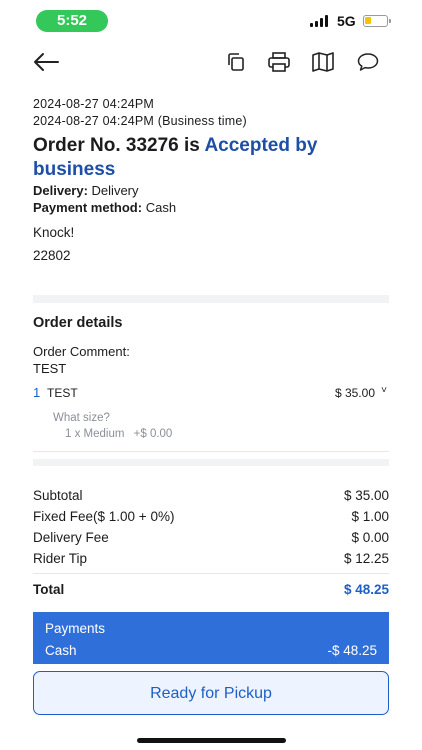 The height and width of the screenshot is (750, 422). I want to click on cellular-signal-icon, so click(320, 21).